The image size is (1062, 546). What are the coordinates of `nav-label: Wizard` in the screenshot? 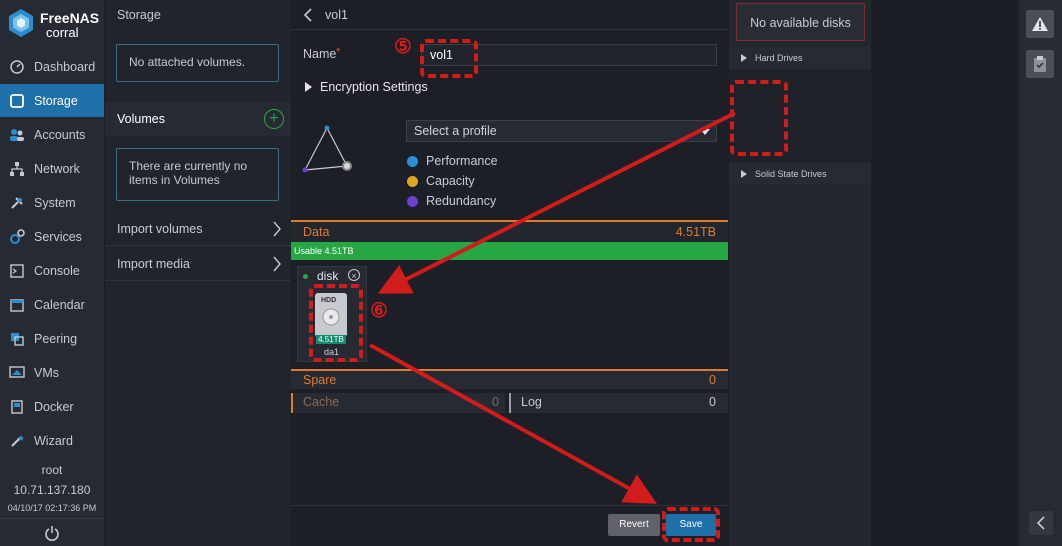 It's located at (53, 440).